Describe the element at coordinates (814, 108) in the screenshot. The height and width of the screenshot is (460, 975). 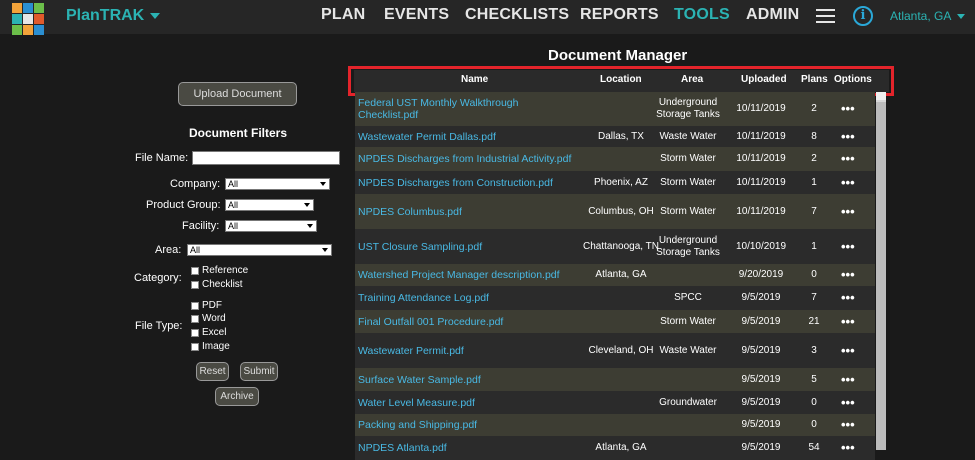
I see `document-plans-count: 2` at that location.